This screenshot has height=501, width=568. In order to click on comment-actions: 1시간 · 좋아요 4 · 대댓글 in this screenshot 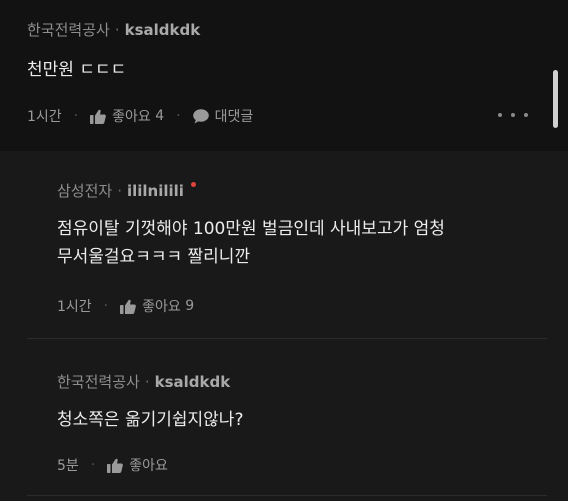, I will do `click(140, 116)`.